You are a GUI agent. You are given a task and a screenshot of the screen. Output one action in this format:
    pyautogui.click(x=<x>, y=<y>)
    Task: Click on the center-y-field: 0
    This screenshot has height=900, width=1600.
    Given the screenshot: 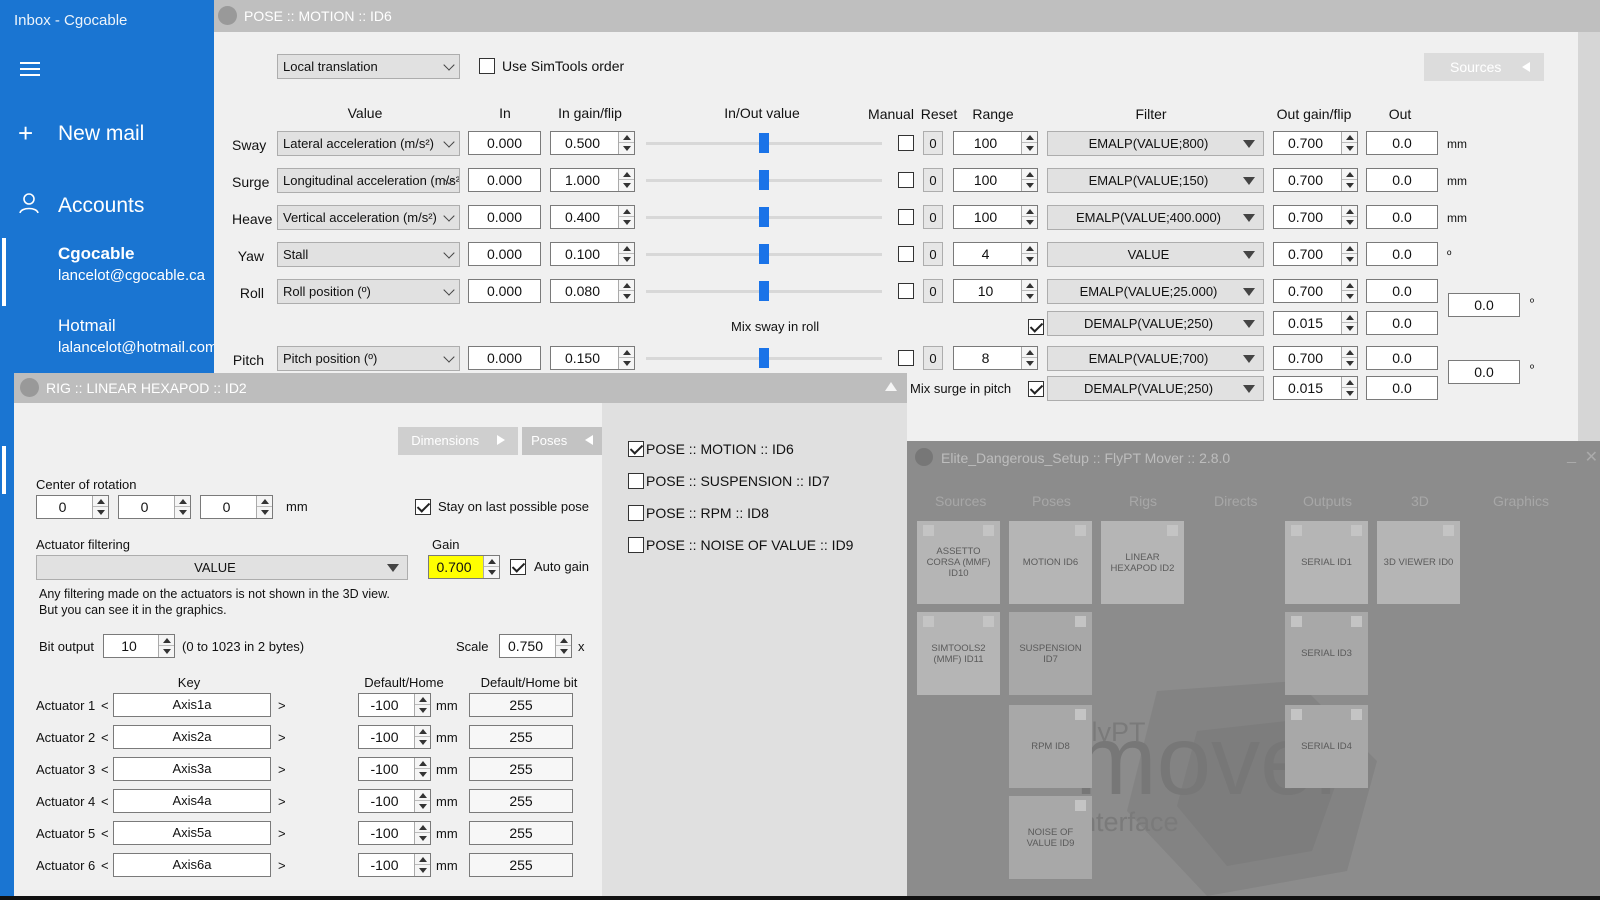 What is the action you would take?
    pyautogui.click(x=154, y=507)
    